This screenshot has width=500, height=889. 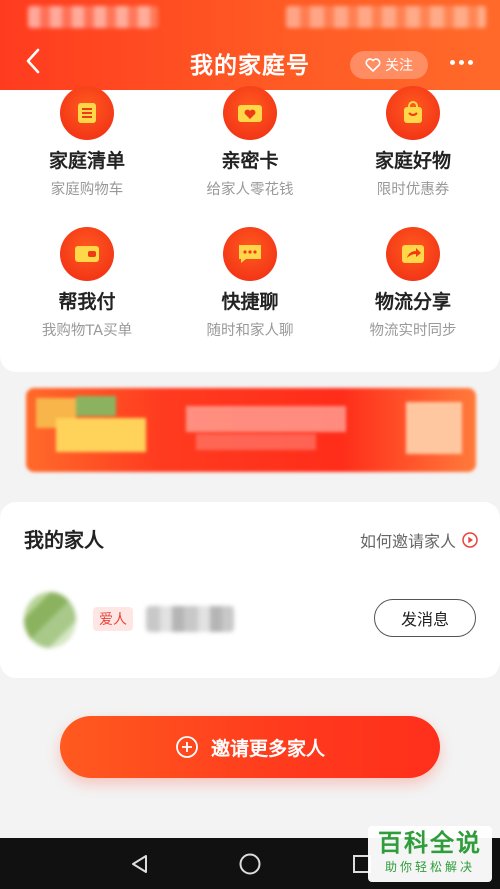 What do you see at coordinates (250, 190) in the screenshot?
I see `service-subtitle: 给家人零花钱` at bounding box center [250, 190].